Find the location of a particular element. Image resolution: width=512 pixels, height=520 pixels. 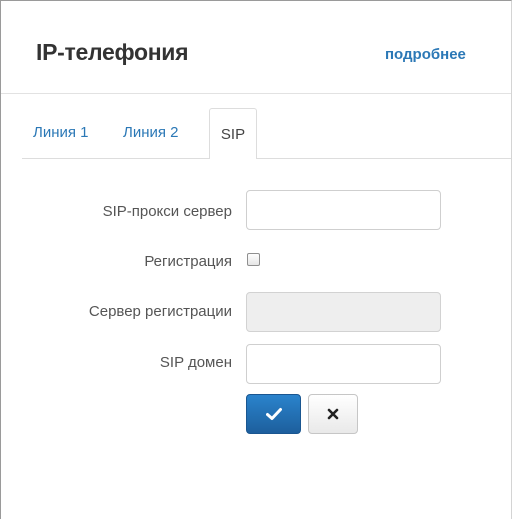

apply-button is located at coordinates (273, 414).